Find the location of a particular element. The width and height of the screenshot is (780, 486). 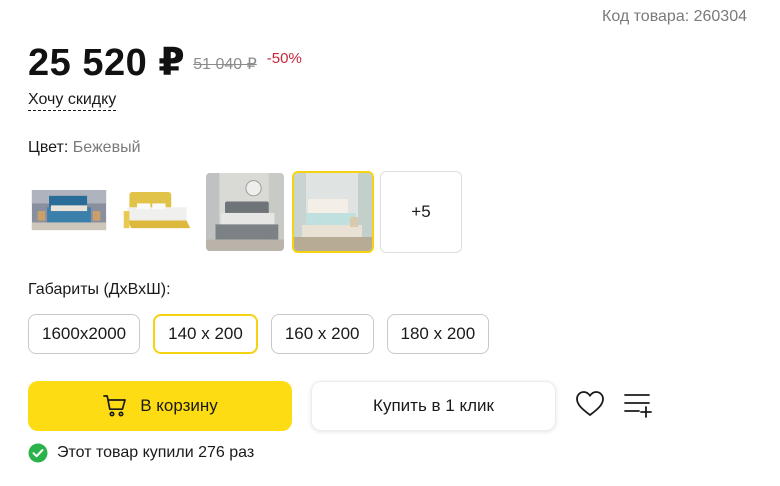

size-option-180x200: 180 x 200 is located at coordinates (438, 334).